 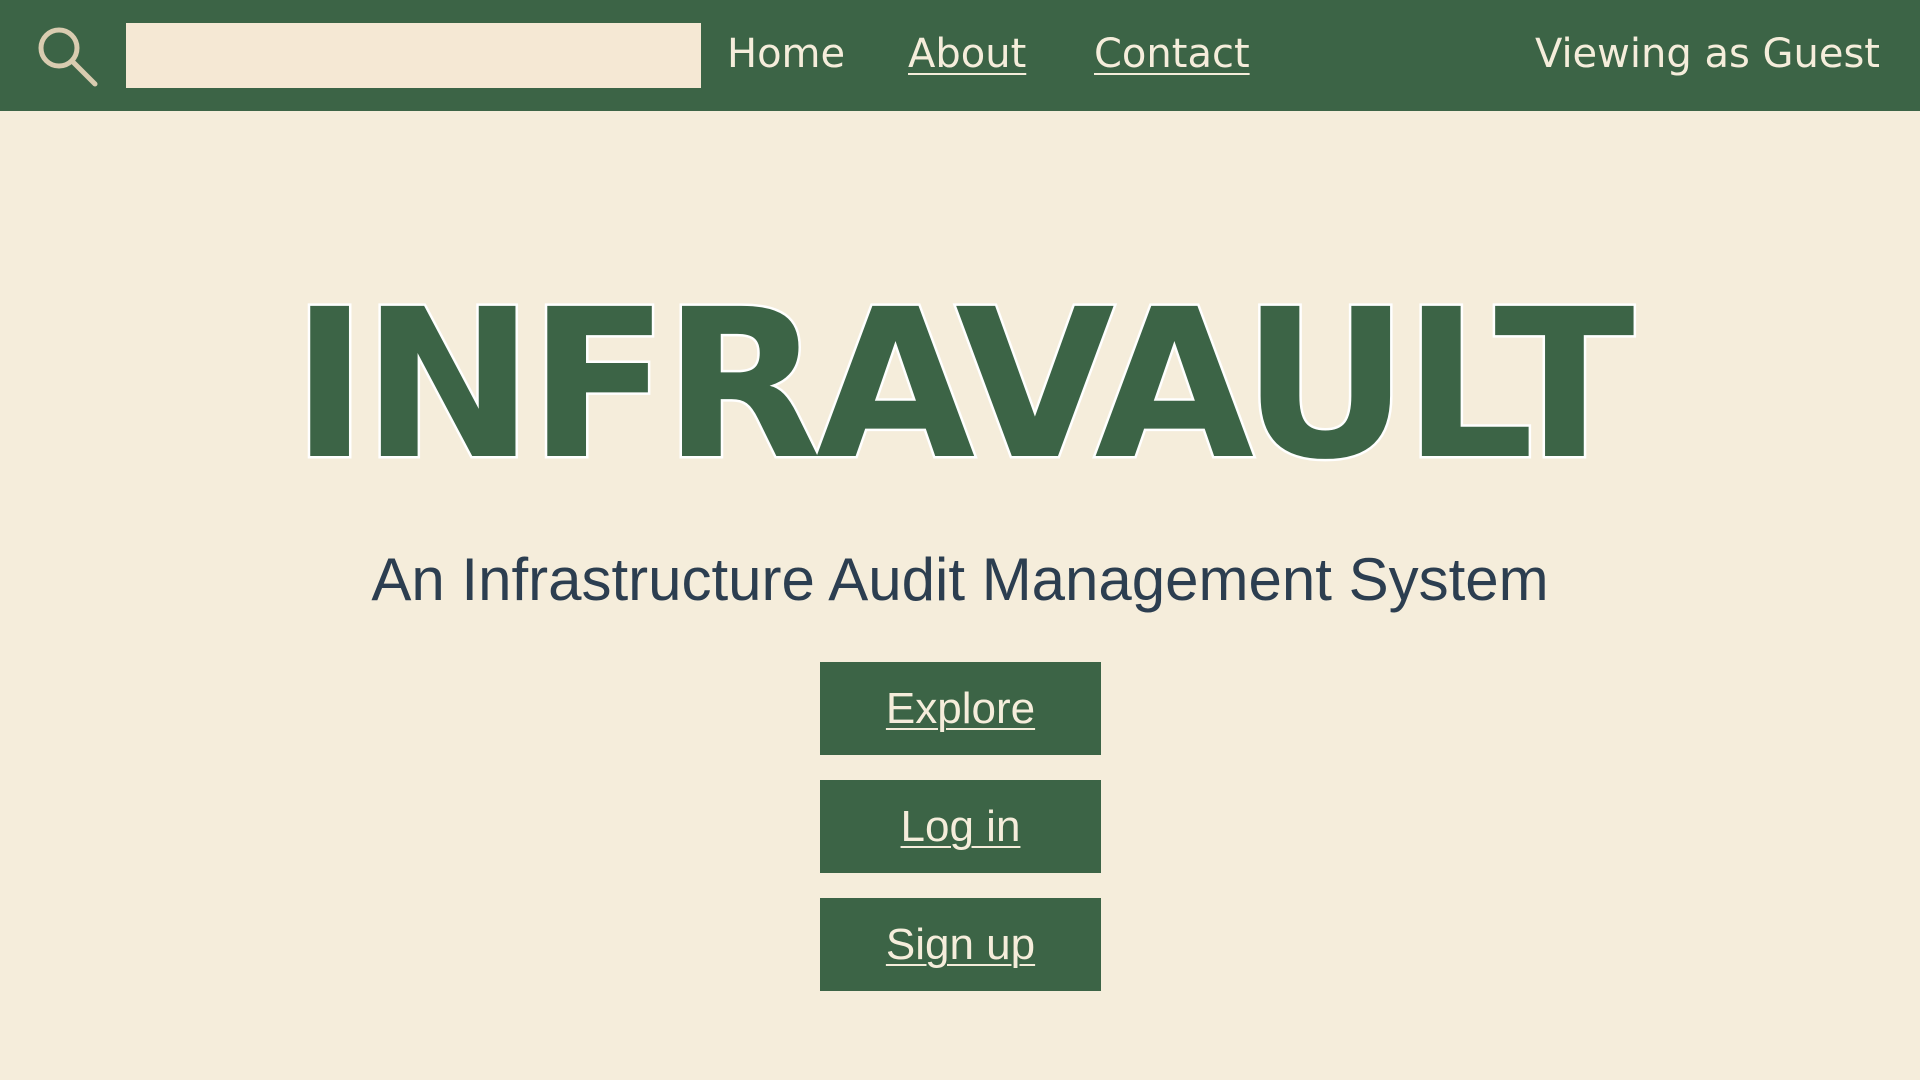 I want to click on nav-link-about: About, so click(x=967, y=54).